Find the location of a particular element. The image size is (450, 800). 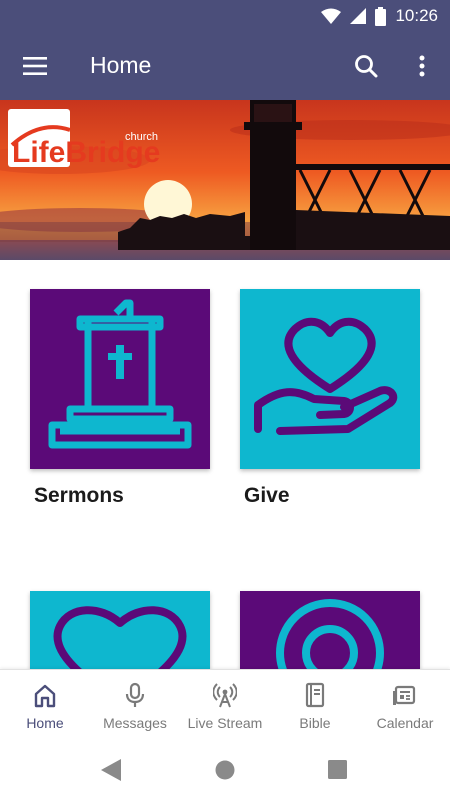

nav-home: Home is located at coordinates (45, 707).